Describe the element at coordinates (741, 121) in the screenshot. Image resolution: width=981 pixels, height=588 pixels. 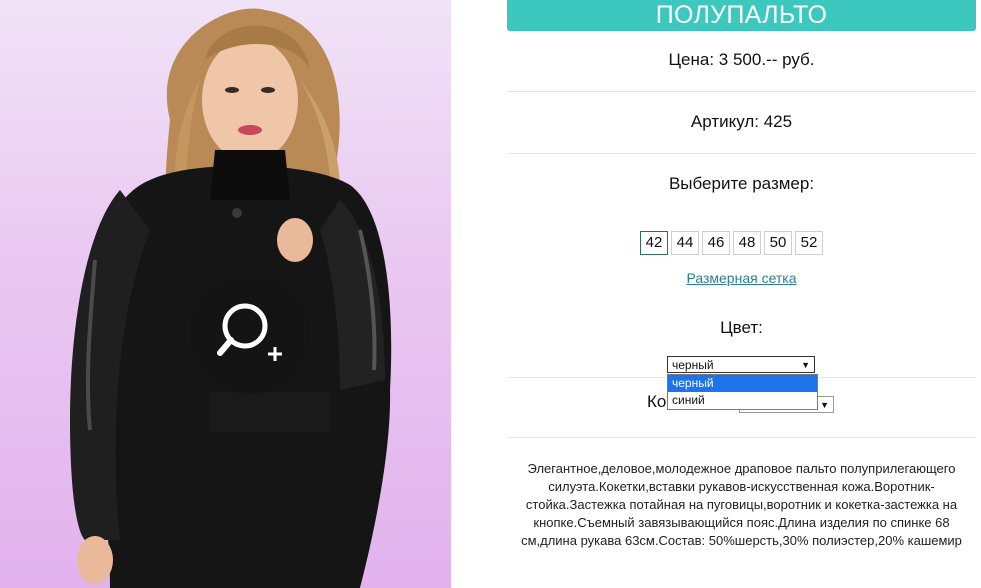
I see `article-text: Артикул: 425` at that location.